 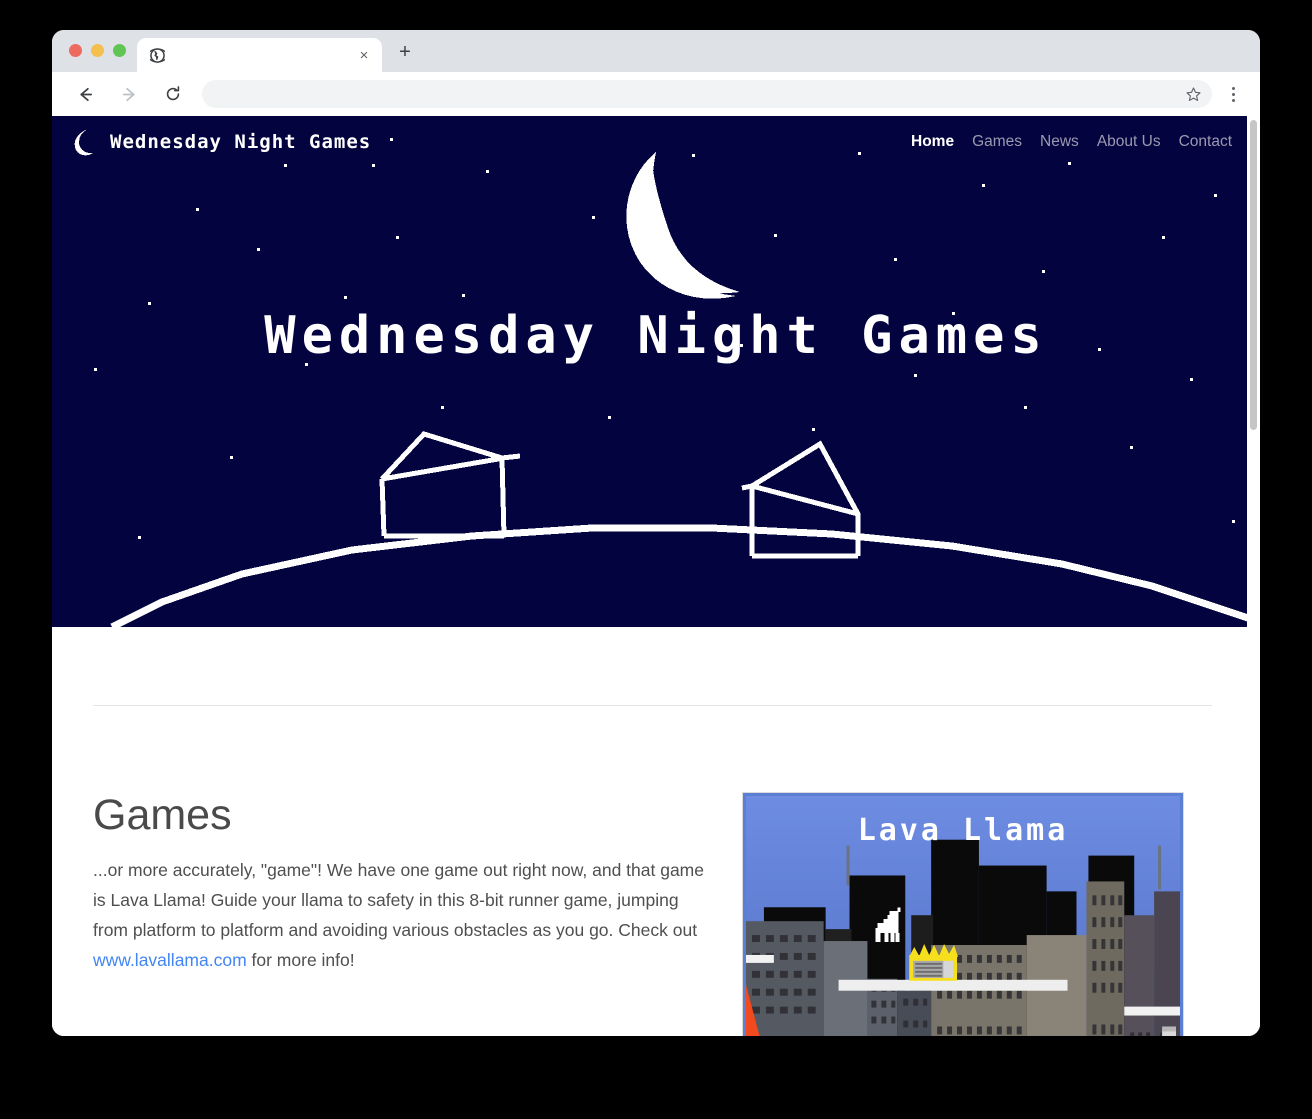 I want to click on window-minimize-button, so click(x=97, y=50).